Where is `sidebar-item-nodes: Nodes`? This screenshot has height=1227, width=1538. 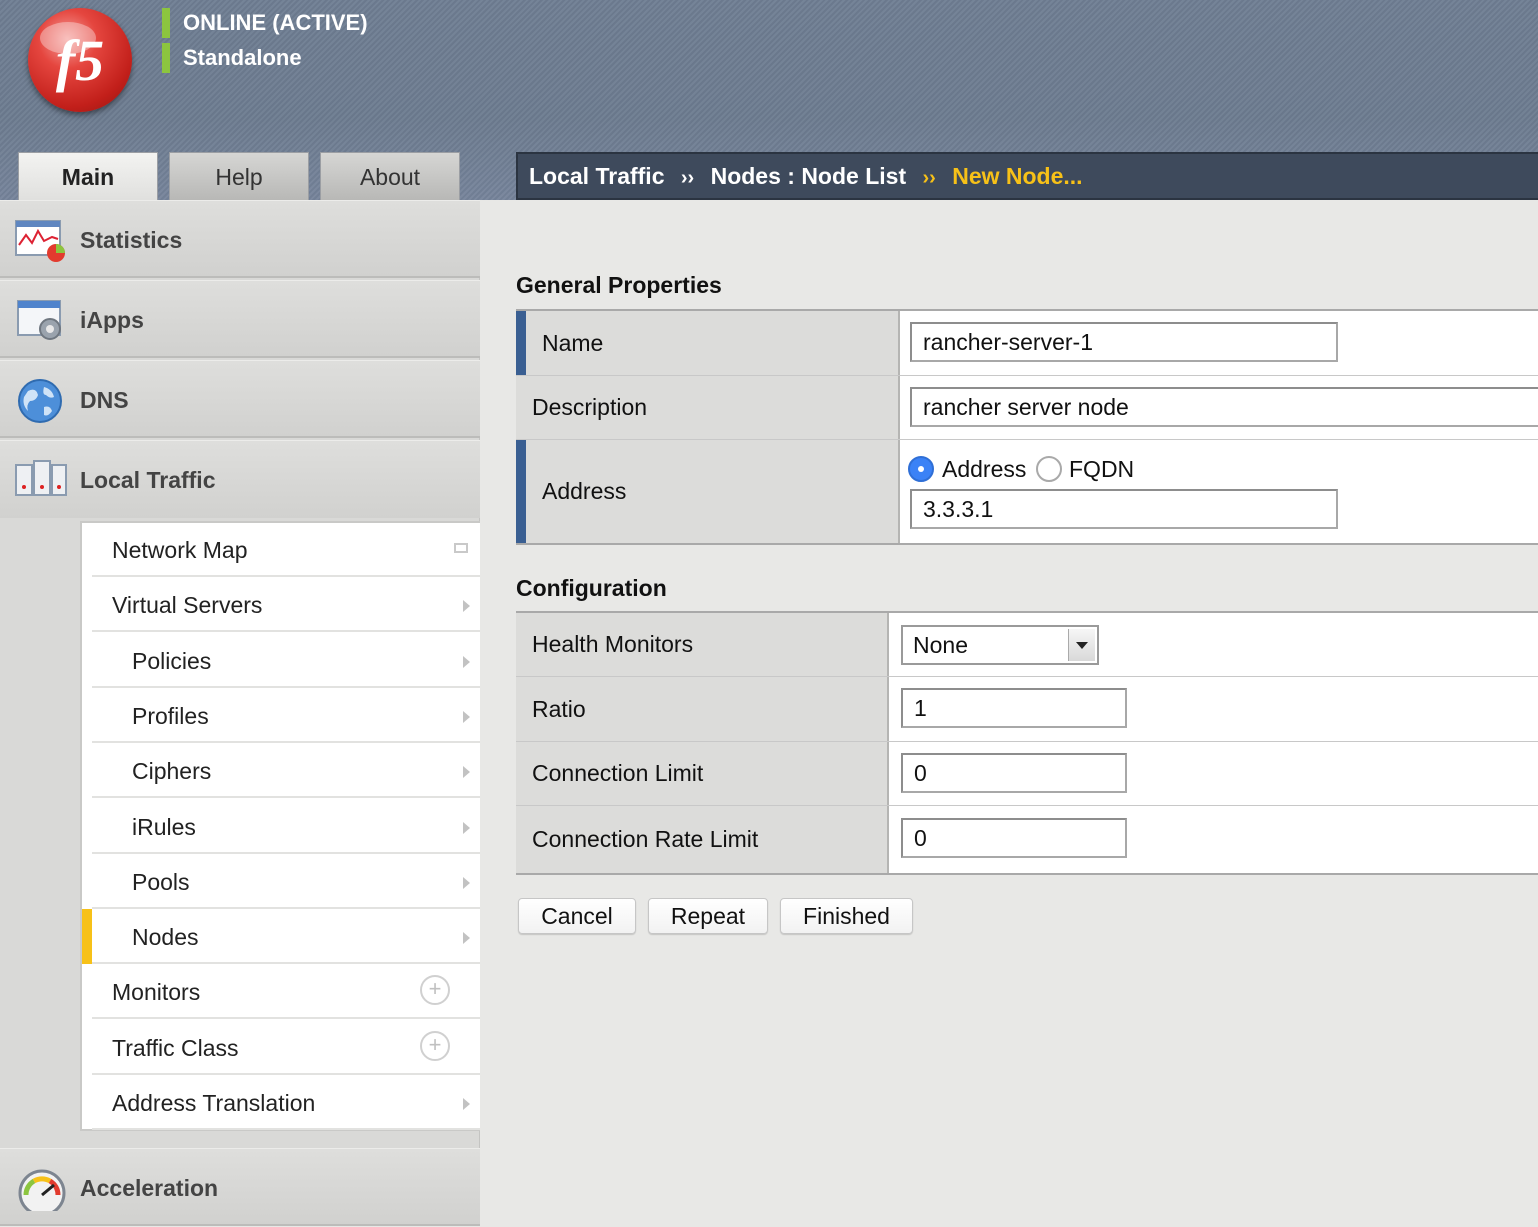 sidebar-item-nodes: Nodes is located at coordinates (281, 936).